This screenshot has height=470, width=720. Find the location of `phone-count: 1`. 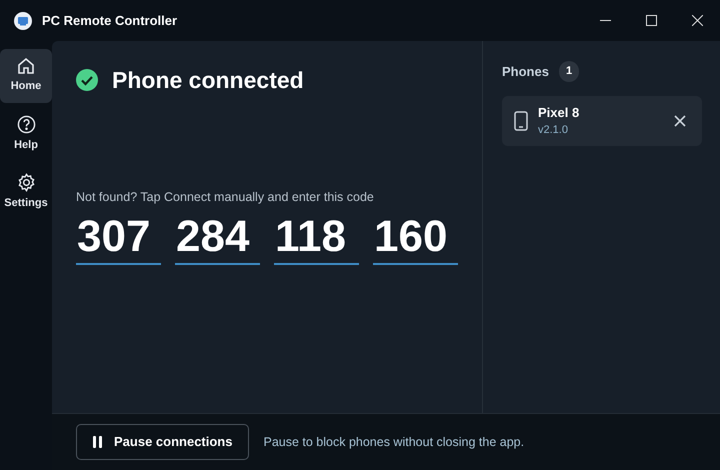

phone-count: 1 is located at coordinates (569, 71).